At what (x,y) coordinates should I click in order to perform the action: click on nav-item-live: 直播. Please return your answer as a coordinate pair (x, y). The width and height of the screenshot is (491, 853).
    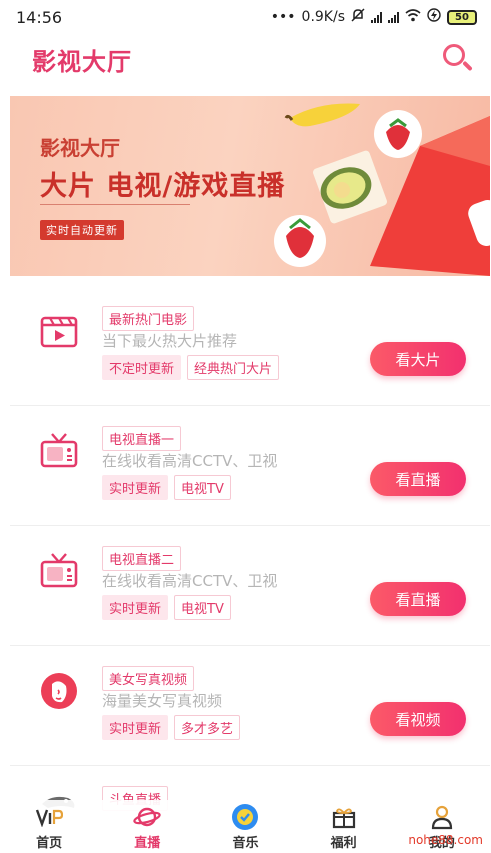
    Looking at the image, I should click on (147, 826).